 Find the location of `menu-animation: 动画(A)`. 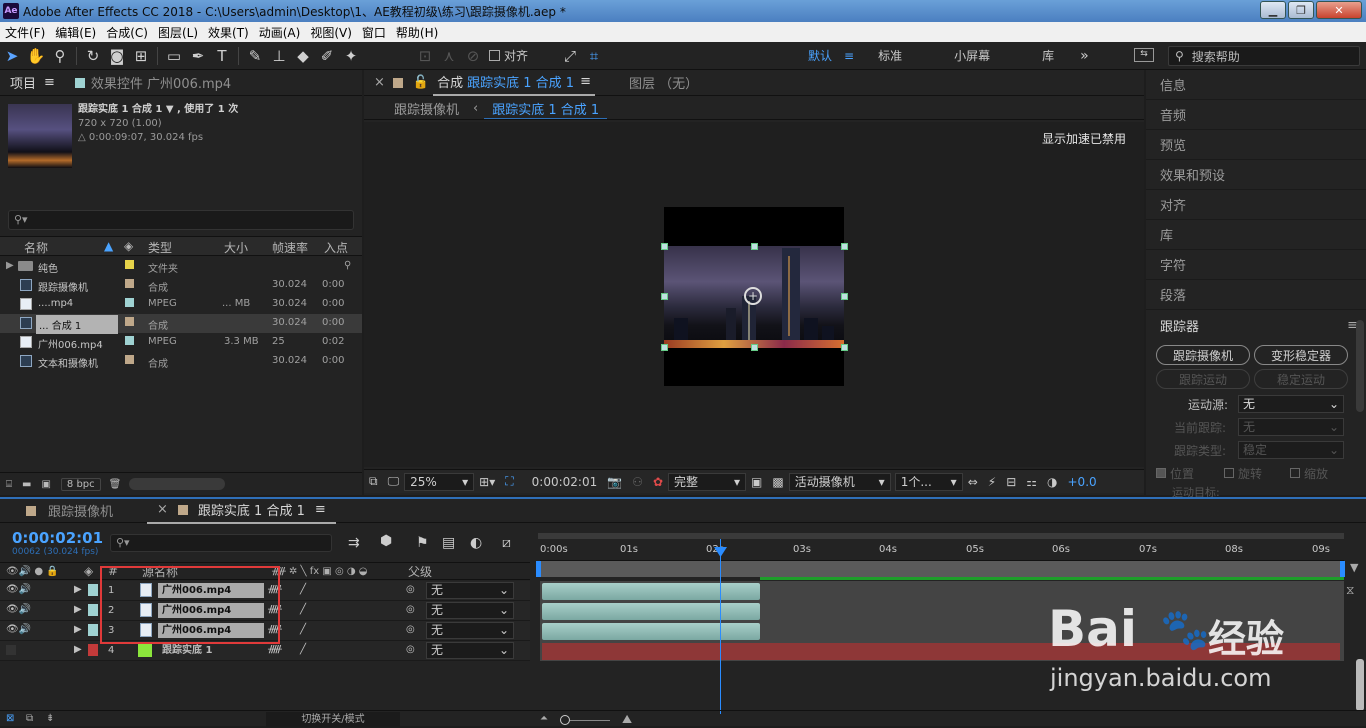

menu-animation: 动画(A) is located at coordinates (280, 32).